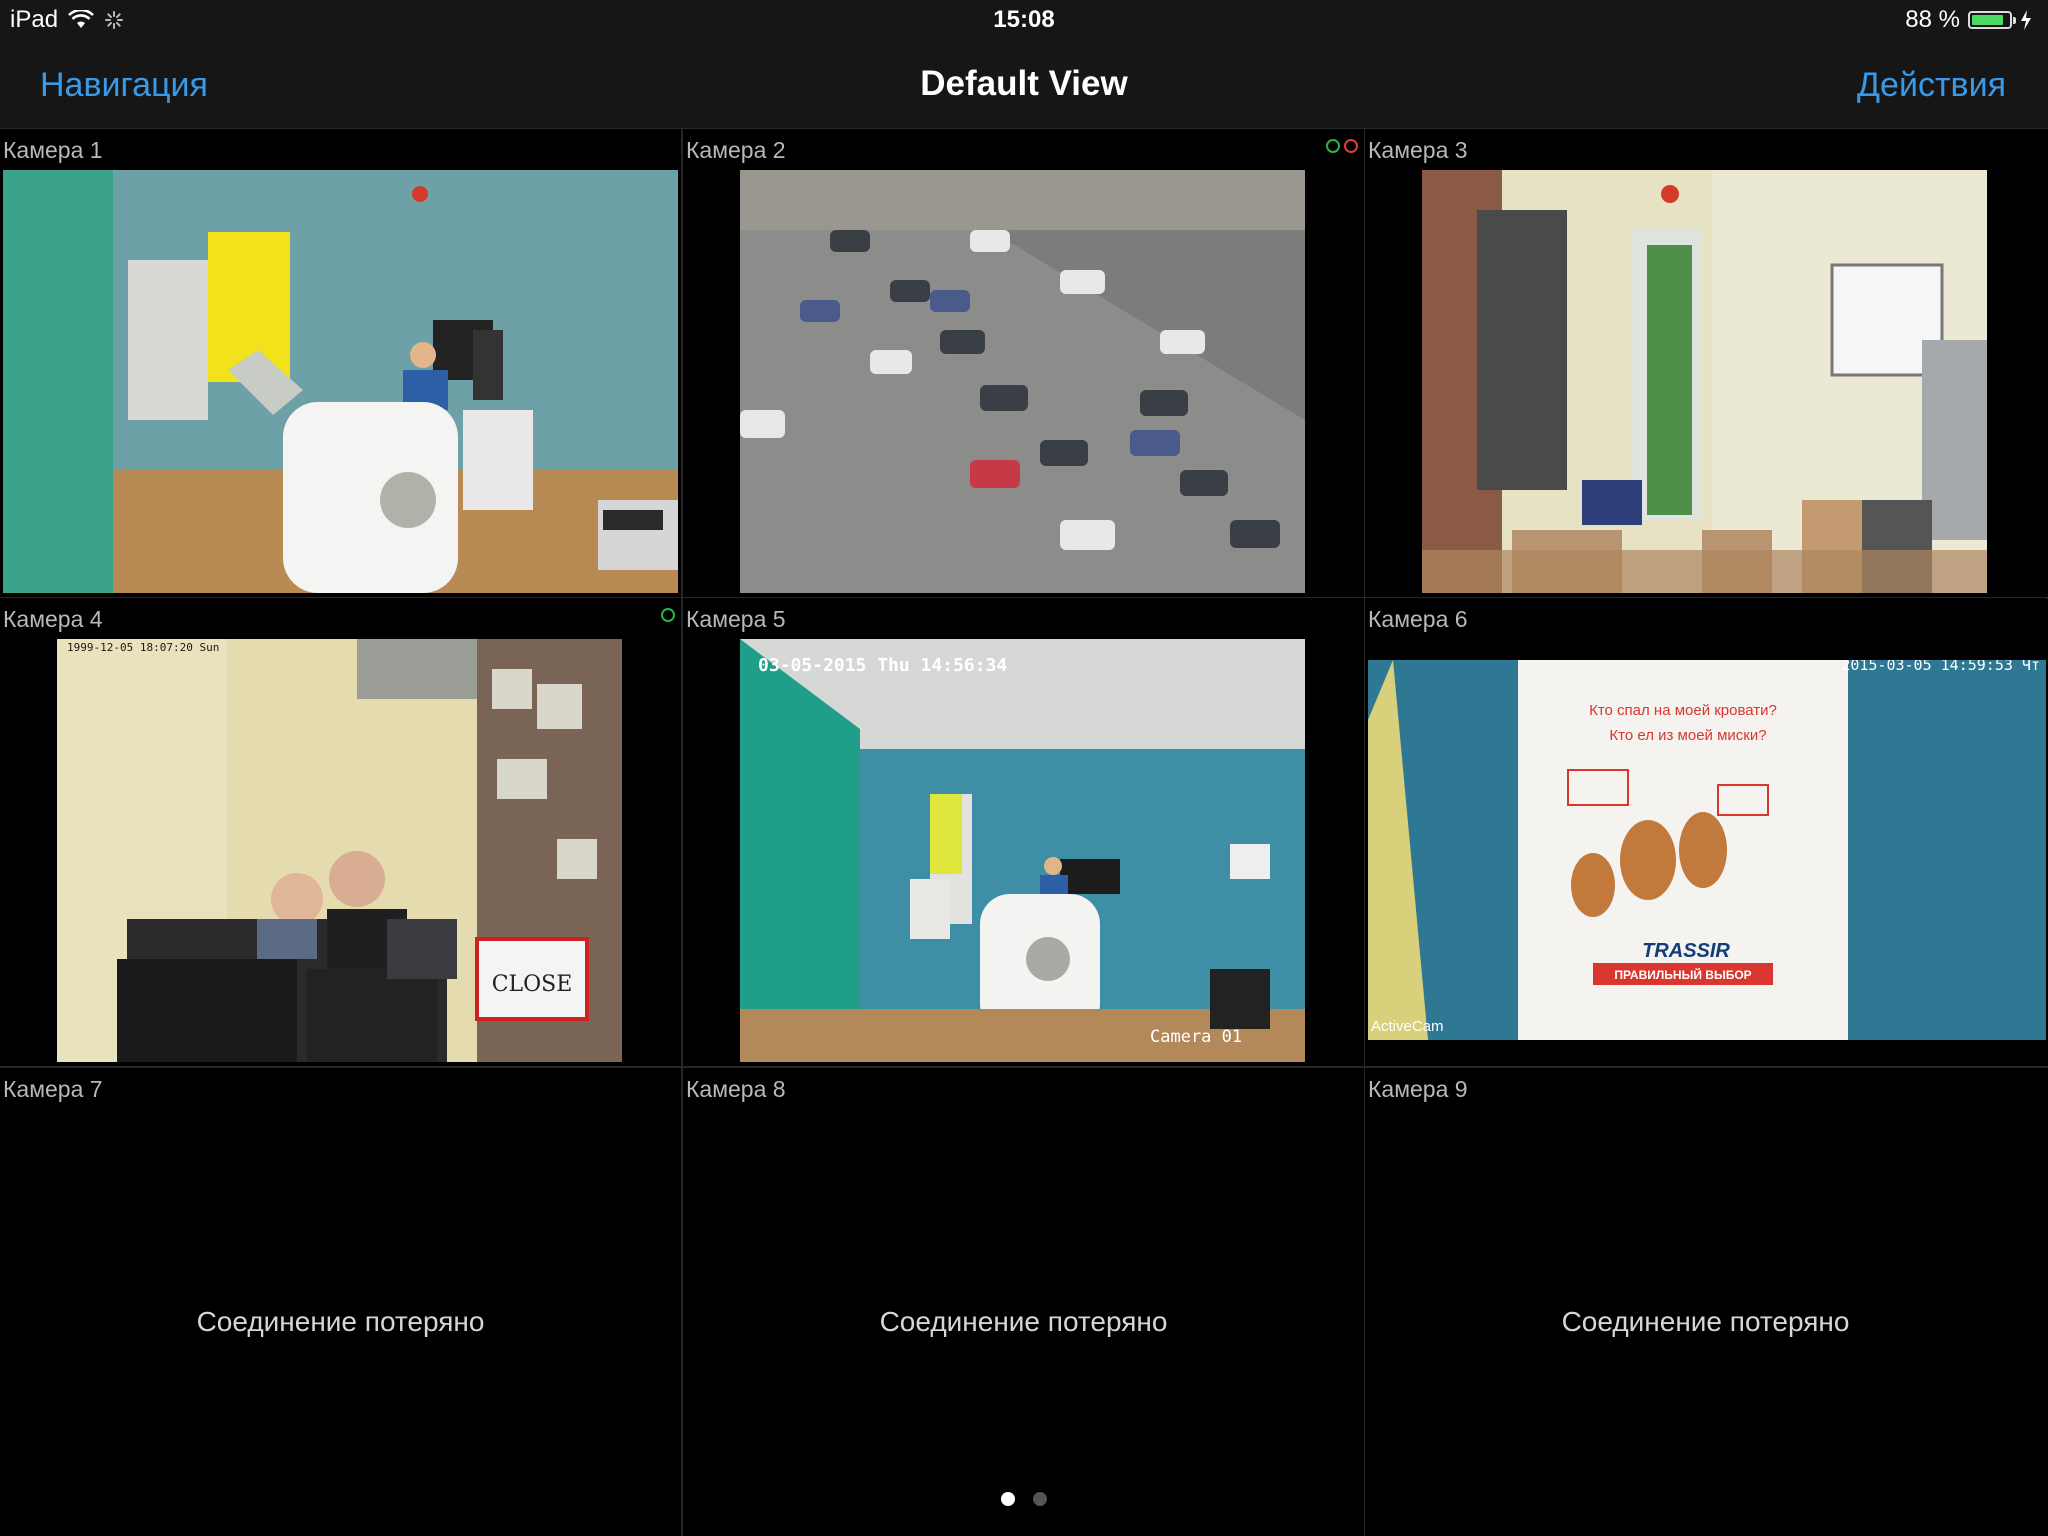  What do you see at coordinates (1407, 1026) in the screenshot?
I see `camera-brand-overlay: ActiveCam` at bounding box center [1407, 1026].